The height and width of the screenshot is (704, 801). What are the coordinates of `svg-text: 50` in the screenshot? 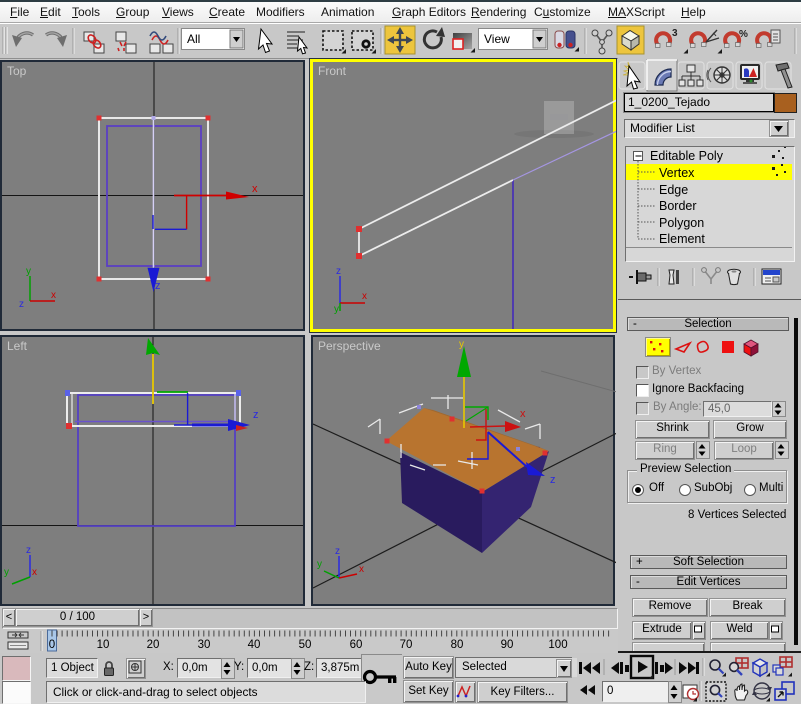 It's located at (305, 645).